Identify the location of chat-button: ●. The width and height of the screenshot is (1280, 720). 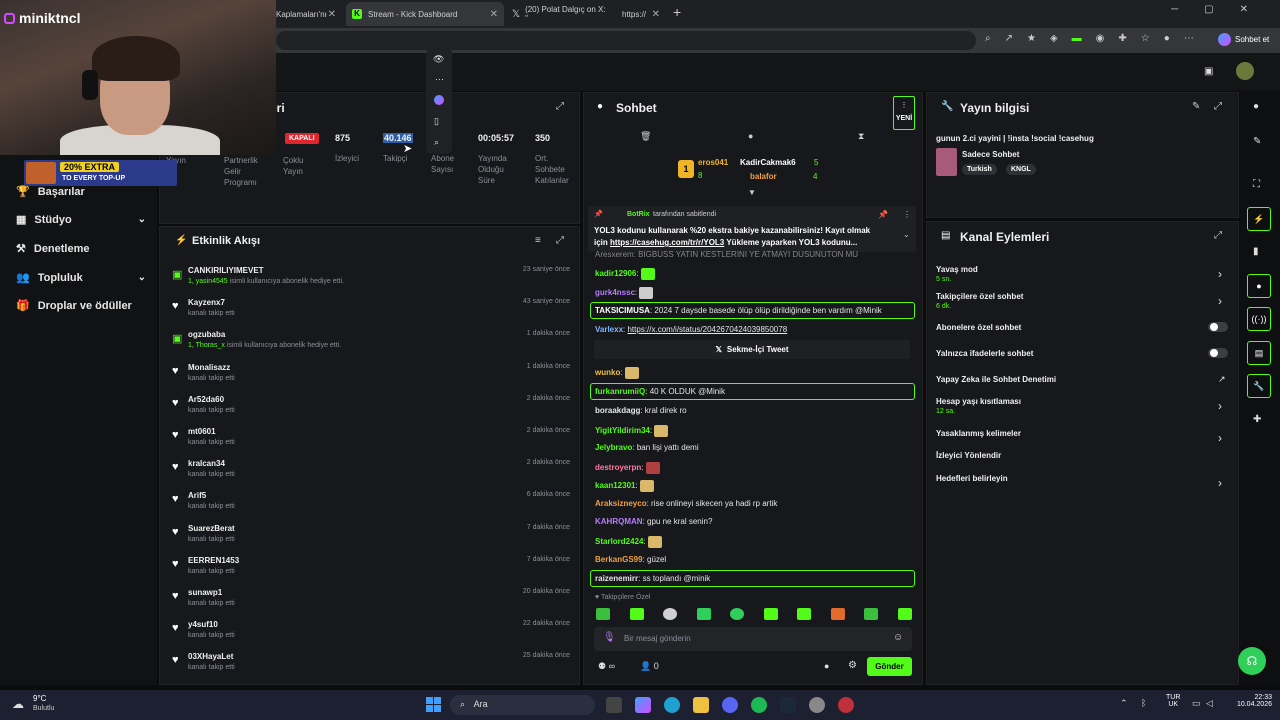
(1259, 286).